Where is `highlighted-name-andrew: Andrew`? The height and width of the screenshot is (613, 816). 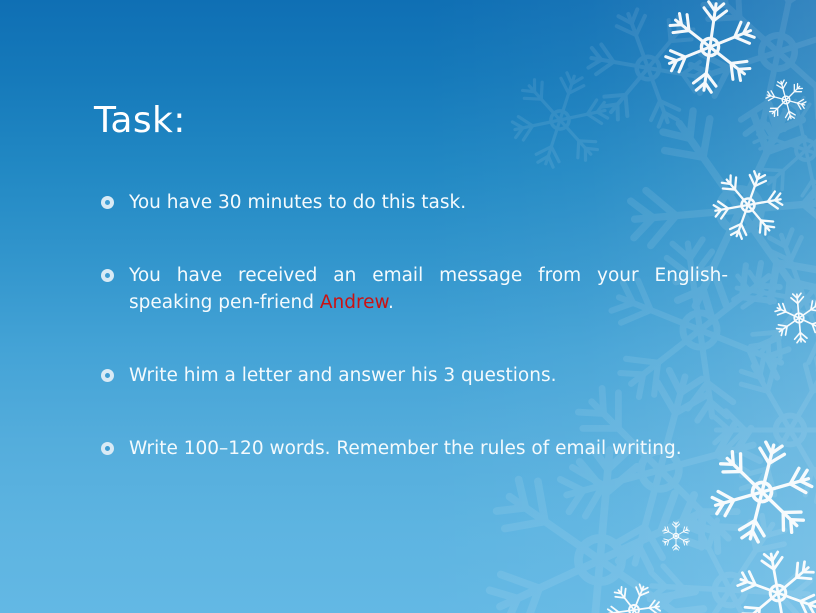
highlighted-name-andrew: Andrew is located at coordinates (353, 302).